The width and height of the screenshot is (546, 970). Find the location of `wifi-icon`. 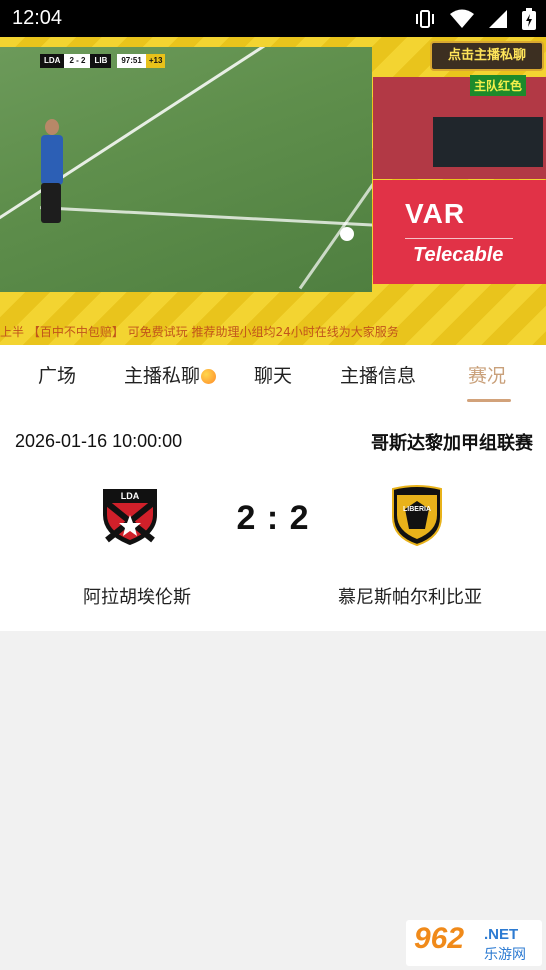

wifi-icon is located at coordinates (462, 18).